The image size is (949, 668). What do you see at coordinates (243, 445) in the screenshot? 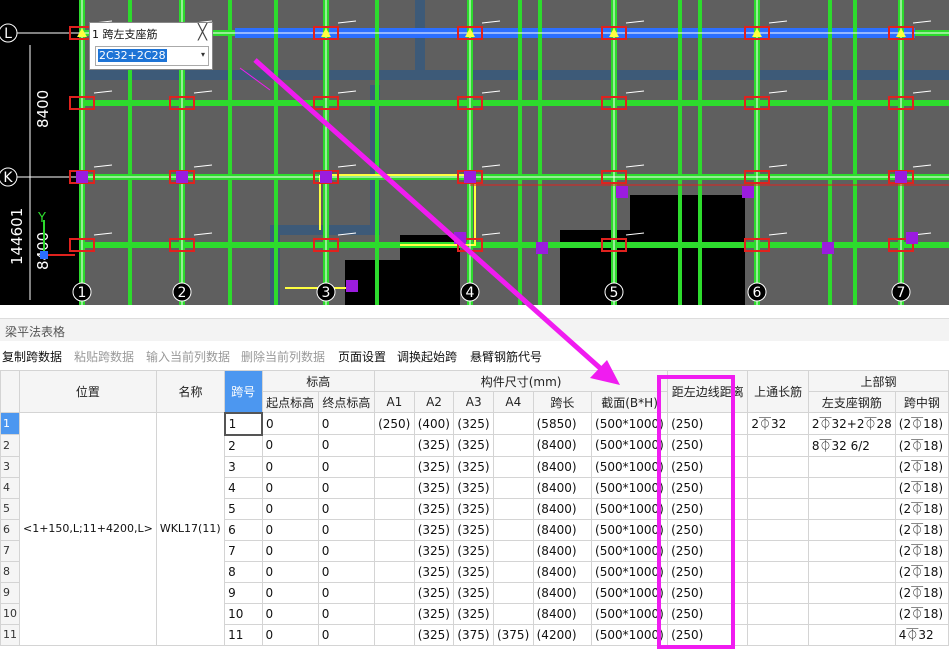
I see `cell-span-no: 2` at bounding box center [243, 445].